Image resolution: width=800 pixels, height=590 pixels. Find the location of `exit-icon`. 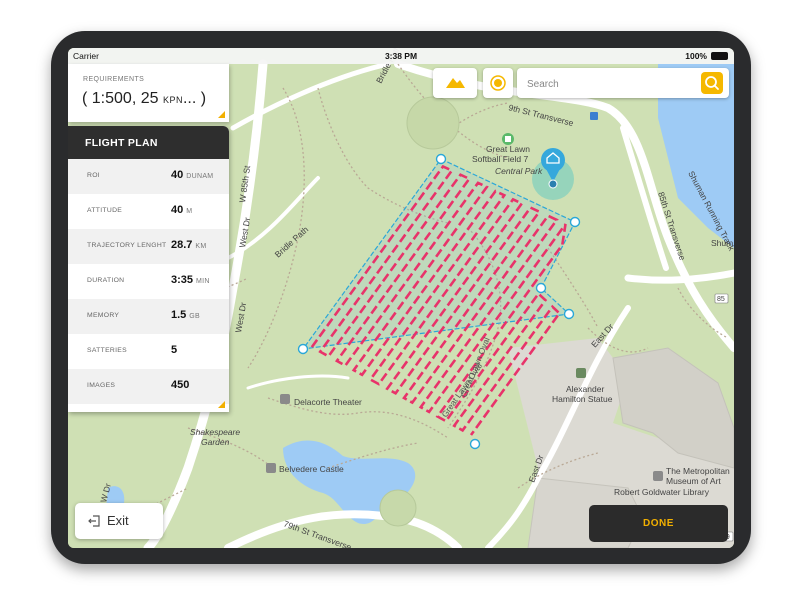

exit-icon is located at coordinates (94, 521).